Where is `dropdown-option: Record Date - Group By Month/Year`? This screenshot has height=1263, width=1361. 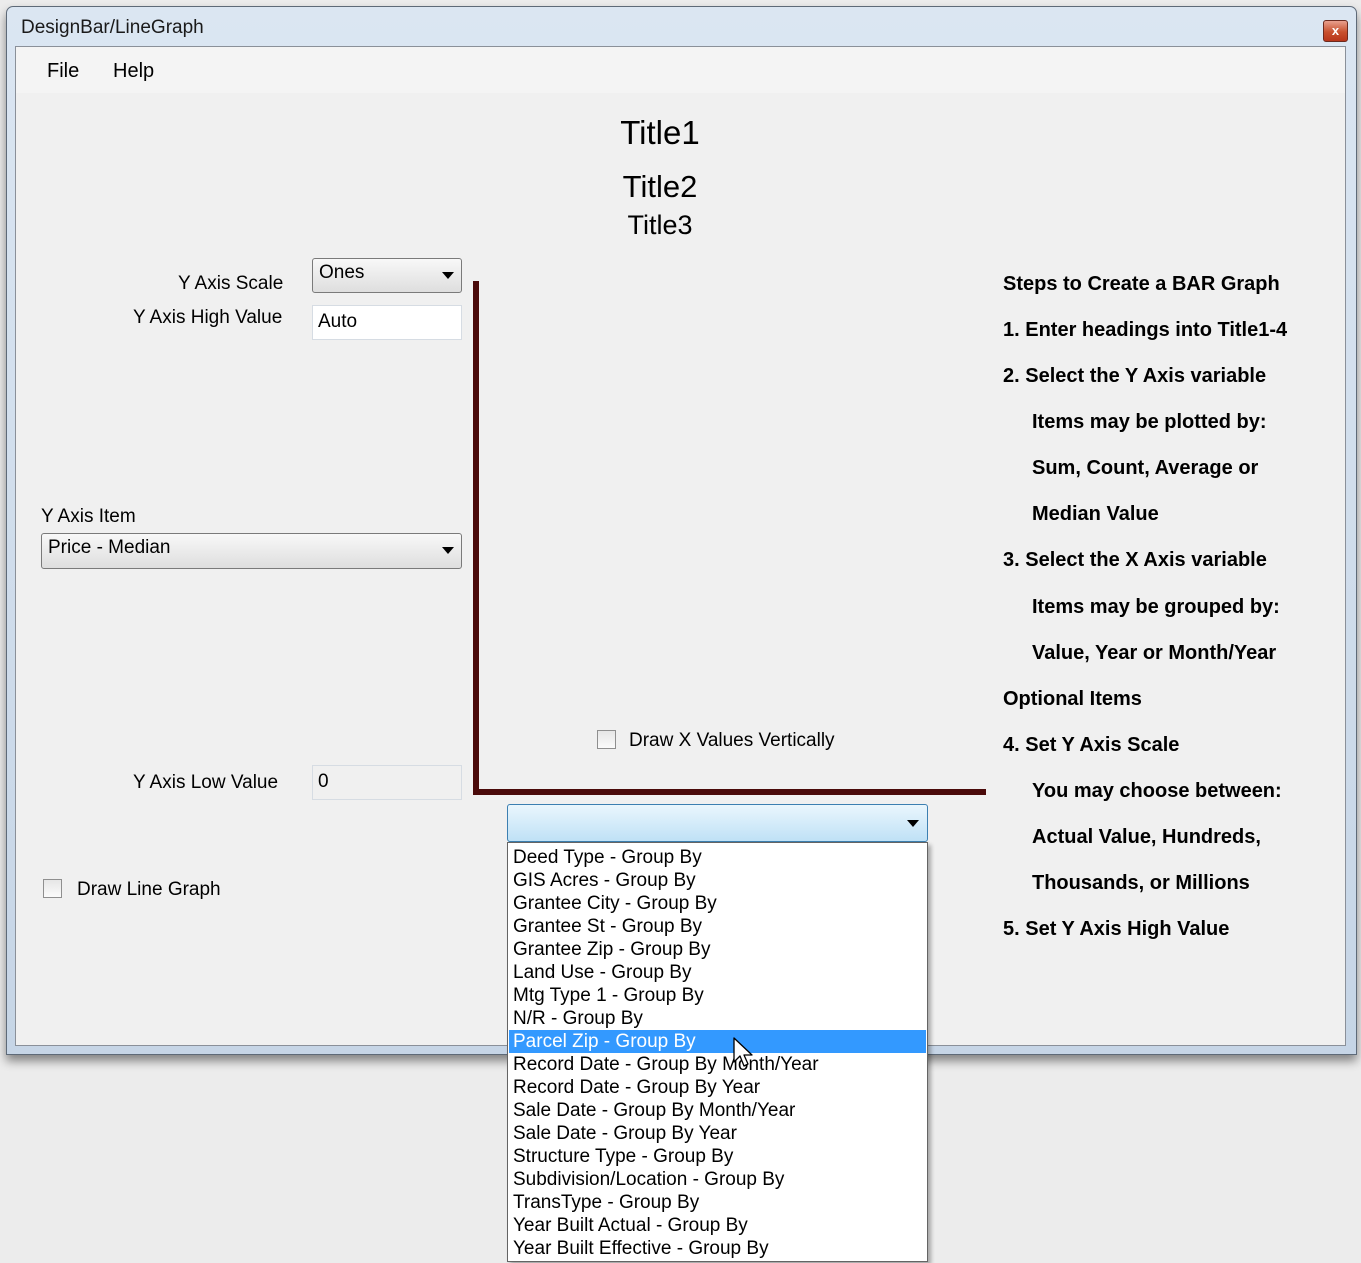 dropdown-option: Record Date - Group By Month/Year is located at coordinates (717, 1064).